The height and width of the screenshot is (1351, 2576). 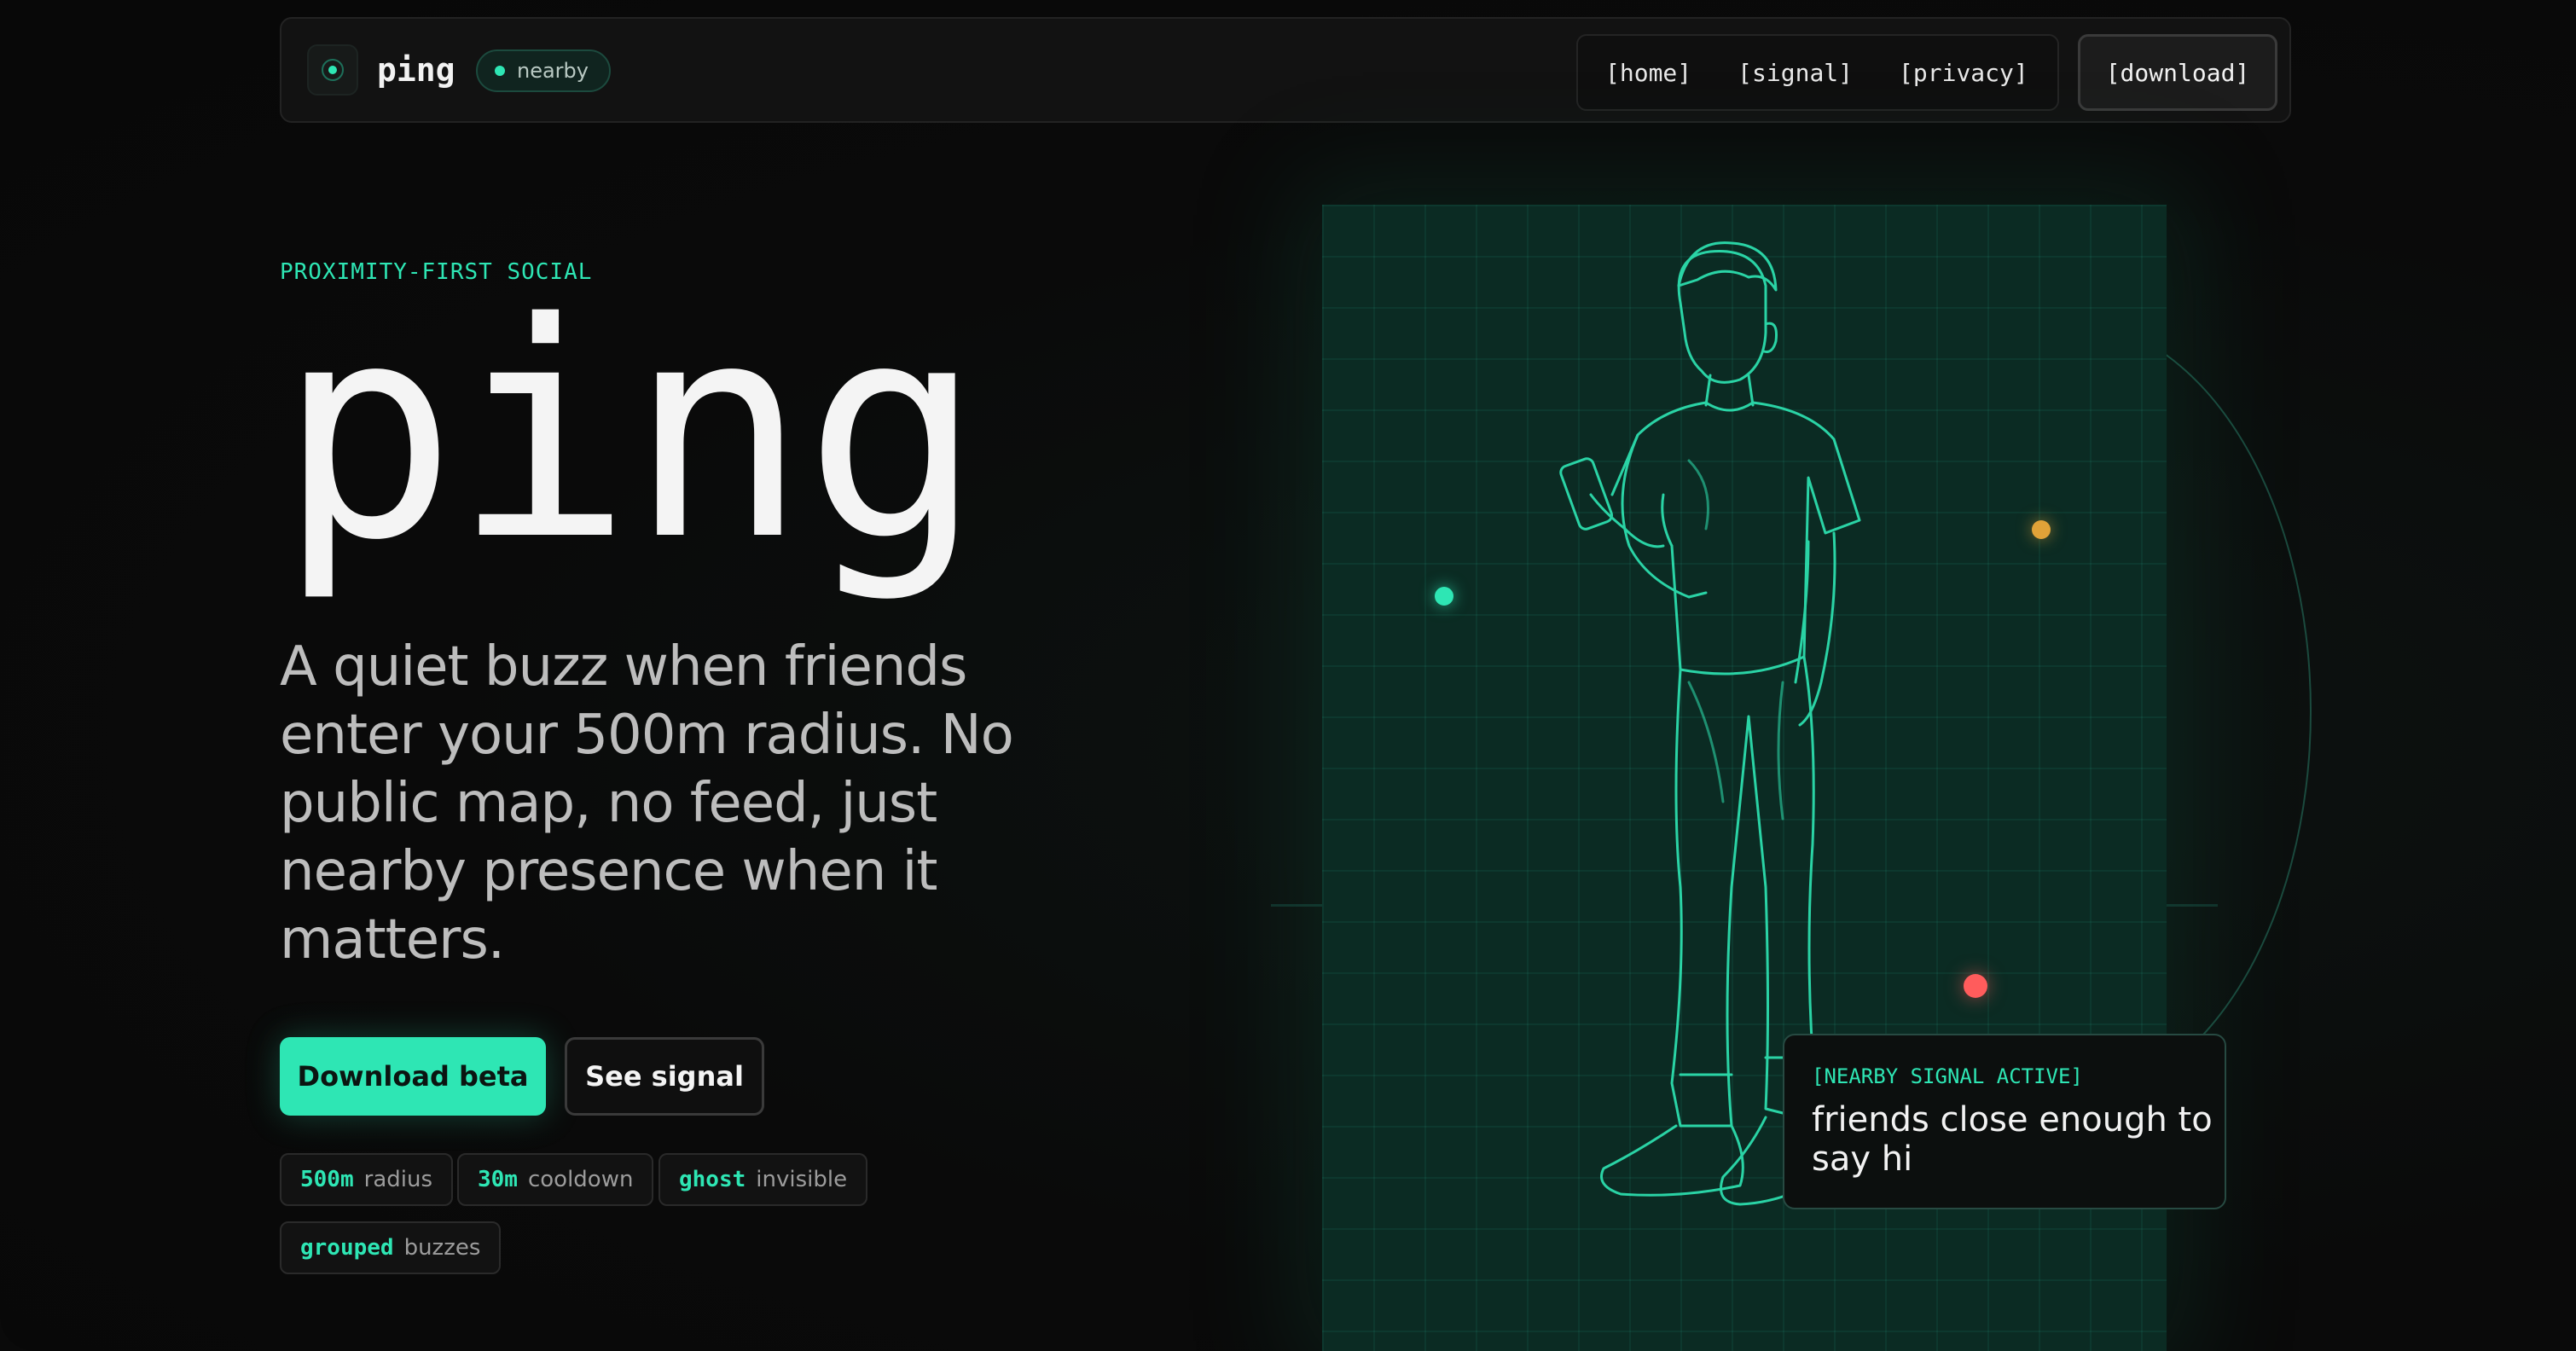 I want to click on hero-description-line: nearby presence when it, so click(x=608, y=872).